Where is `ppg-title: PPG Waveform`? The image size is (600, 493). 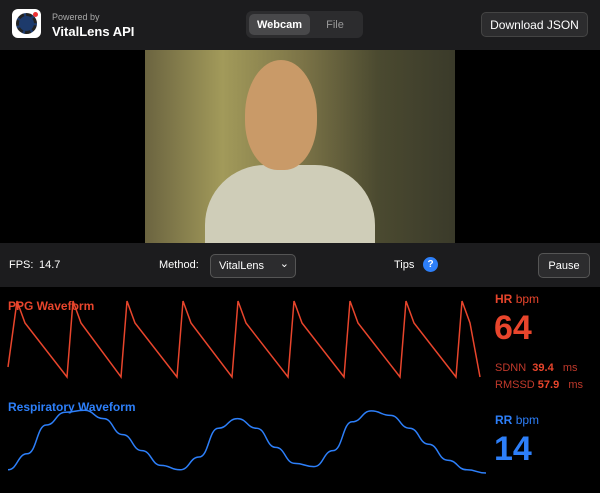 ppg-title: PPG Waveform is located at coordinates (51, 306).